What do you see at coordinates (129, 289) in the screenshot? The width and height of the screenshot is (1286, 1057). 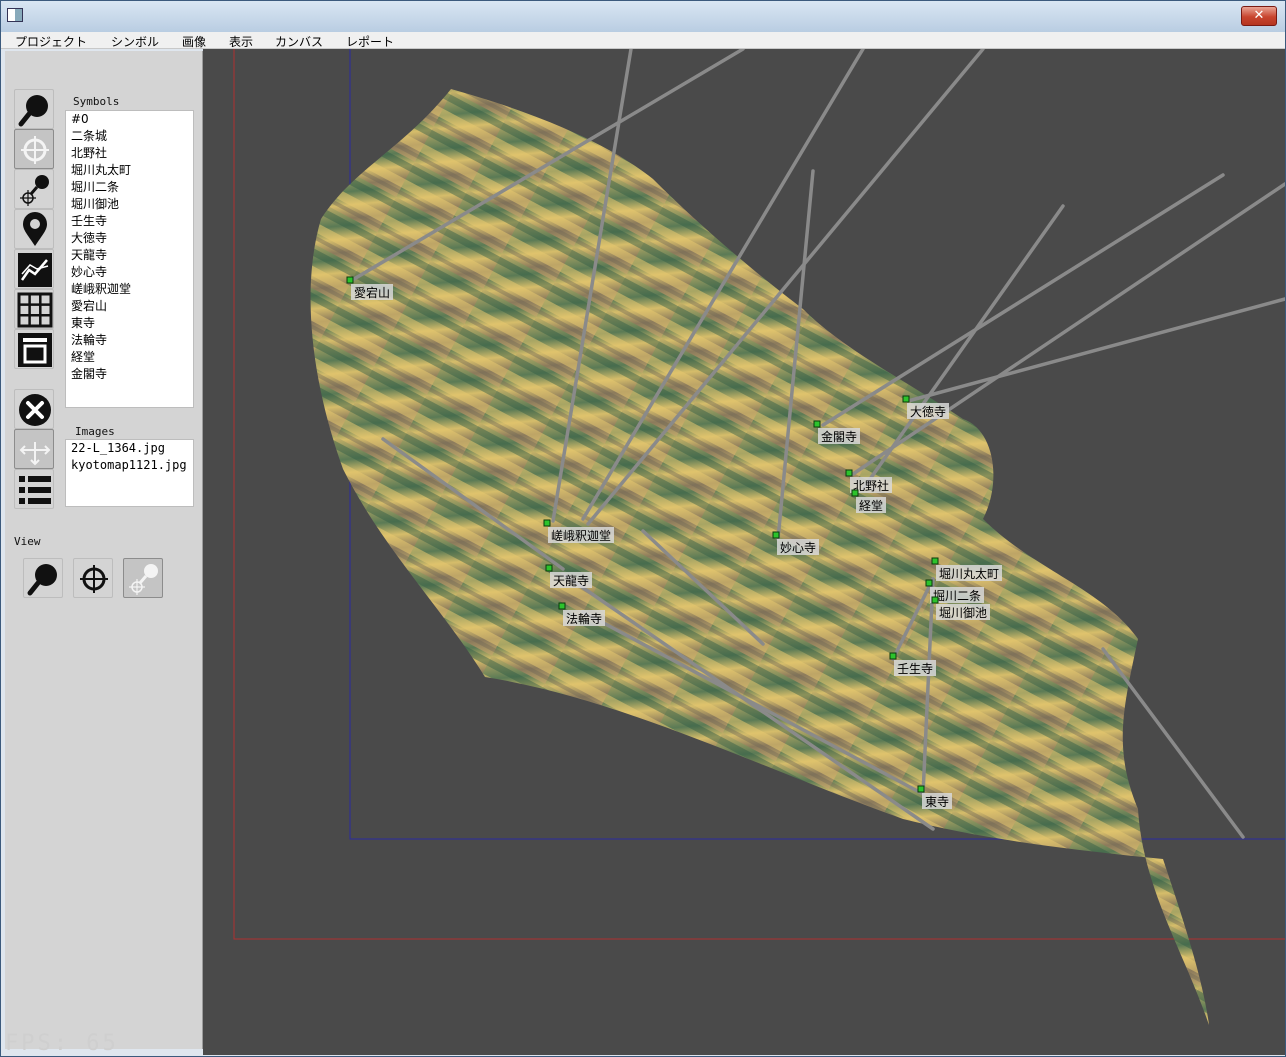 I see `symbol-list-item: 嵯峨釈迦堂` at bounding box center [129, 289].